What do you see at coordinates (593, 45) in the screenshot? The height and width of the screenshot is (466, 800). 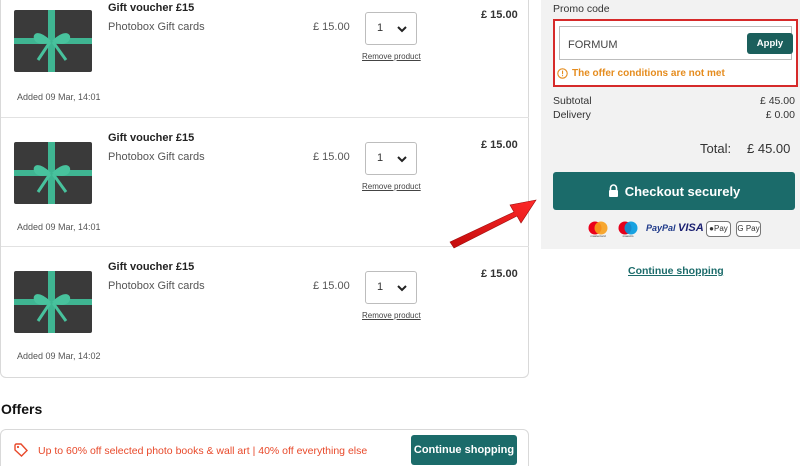 I see `promo-code-value: FORMUM` at bounding box center [593, 45].